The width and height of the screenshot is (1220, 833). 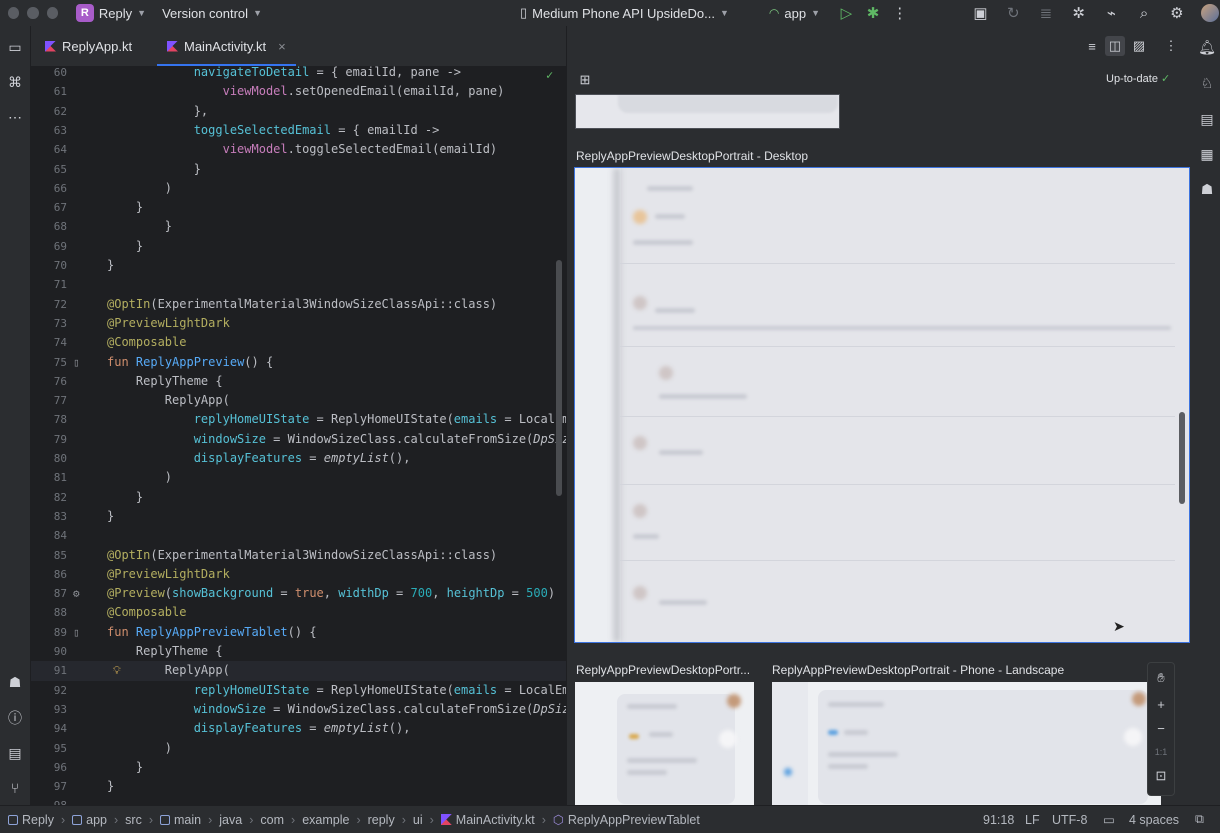 I want to click on device-explorer-icon: ▤, so click(x=1207, y=119).